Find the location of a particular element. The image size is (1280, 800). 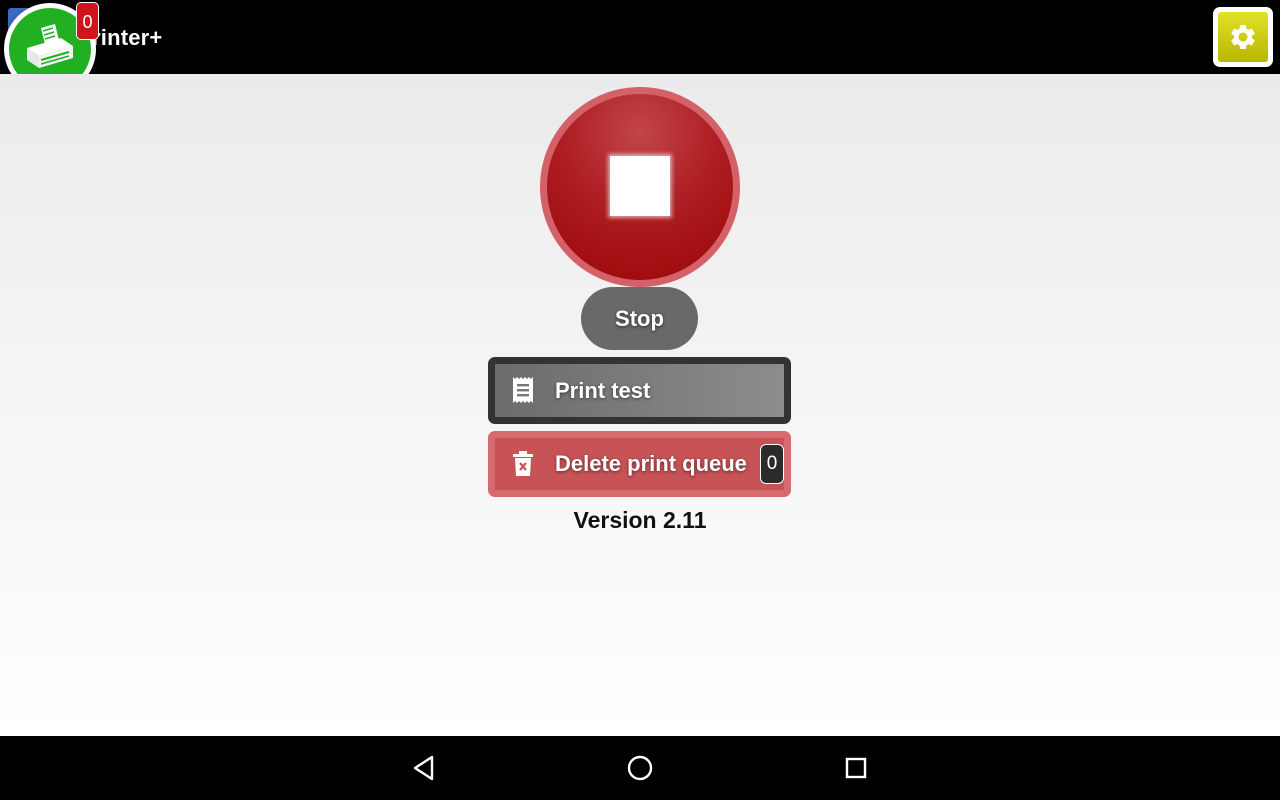

nav-back-button is located at coordinates (424, 768).